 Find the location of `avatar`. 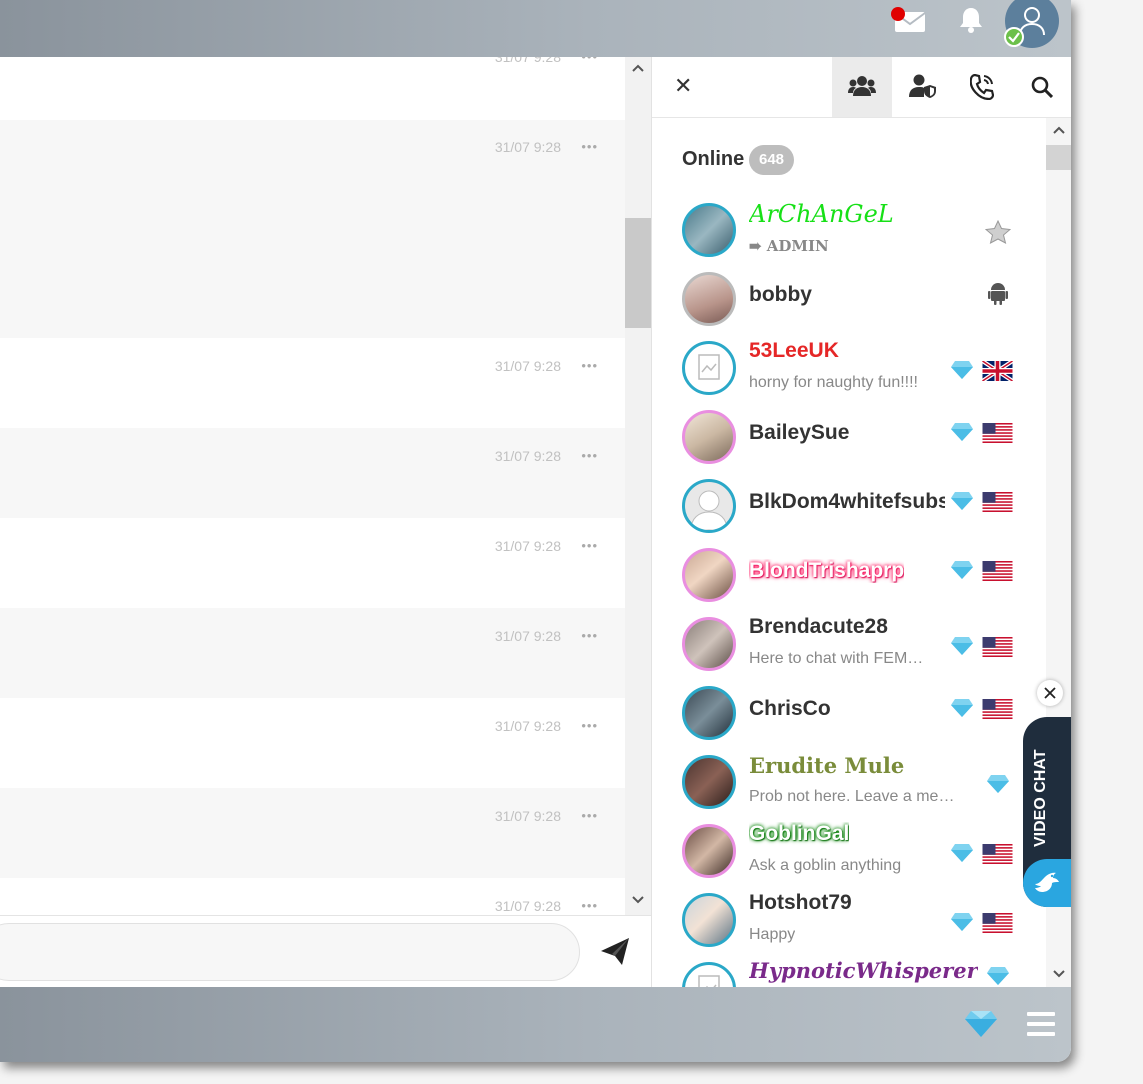

avatar is located at coordinates (1031, 24).